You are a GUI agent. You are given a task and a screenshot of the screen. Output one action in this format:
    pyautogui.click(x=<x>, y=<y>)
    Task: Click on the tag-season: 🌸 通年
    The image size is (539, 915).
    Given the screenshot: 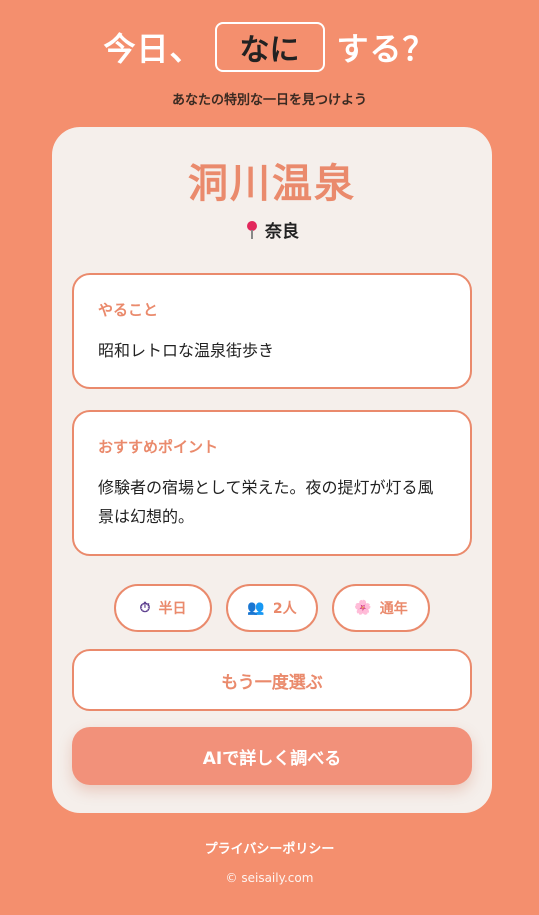 What is the action you would take?
    pyautogui.click(x=381, y=608)
    